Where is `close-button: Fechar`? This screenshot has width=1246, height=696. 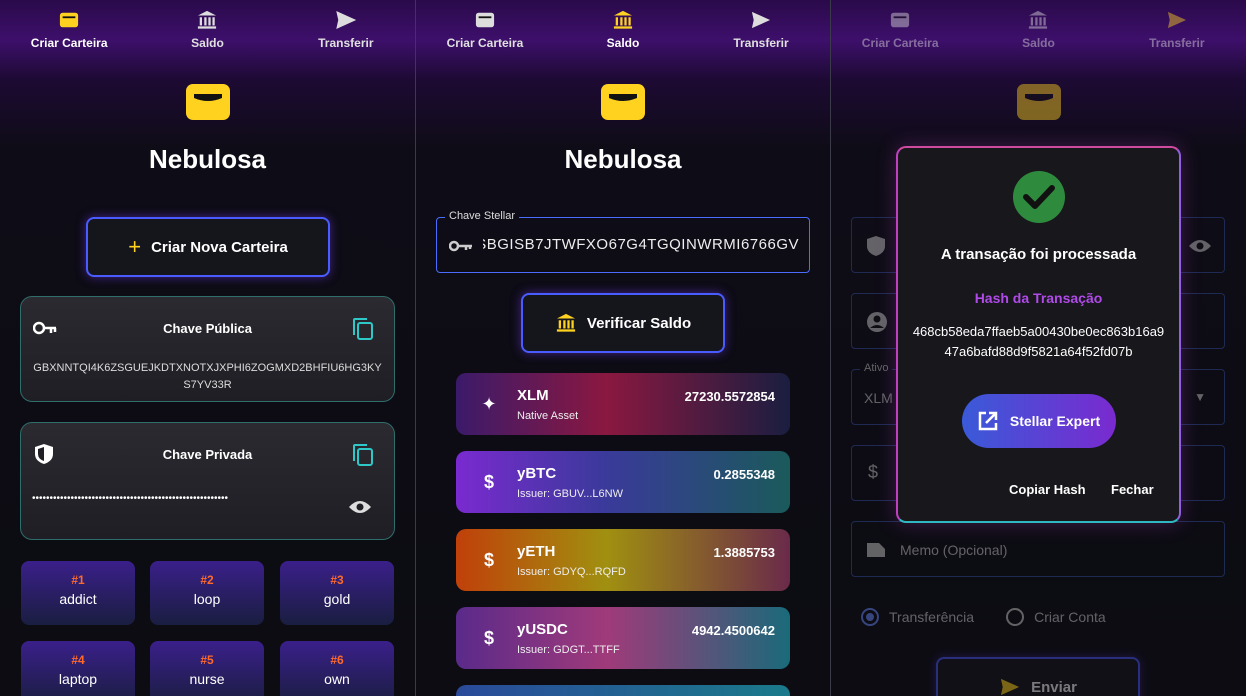
close-button: Fechar is located at coordinates (1132, 489).